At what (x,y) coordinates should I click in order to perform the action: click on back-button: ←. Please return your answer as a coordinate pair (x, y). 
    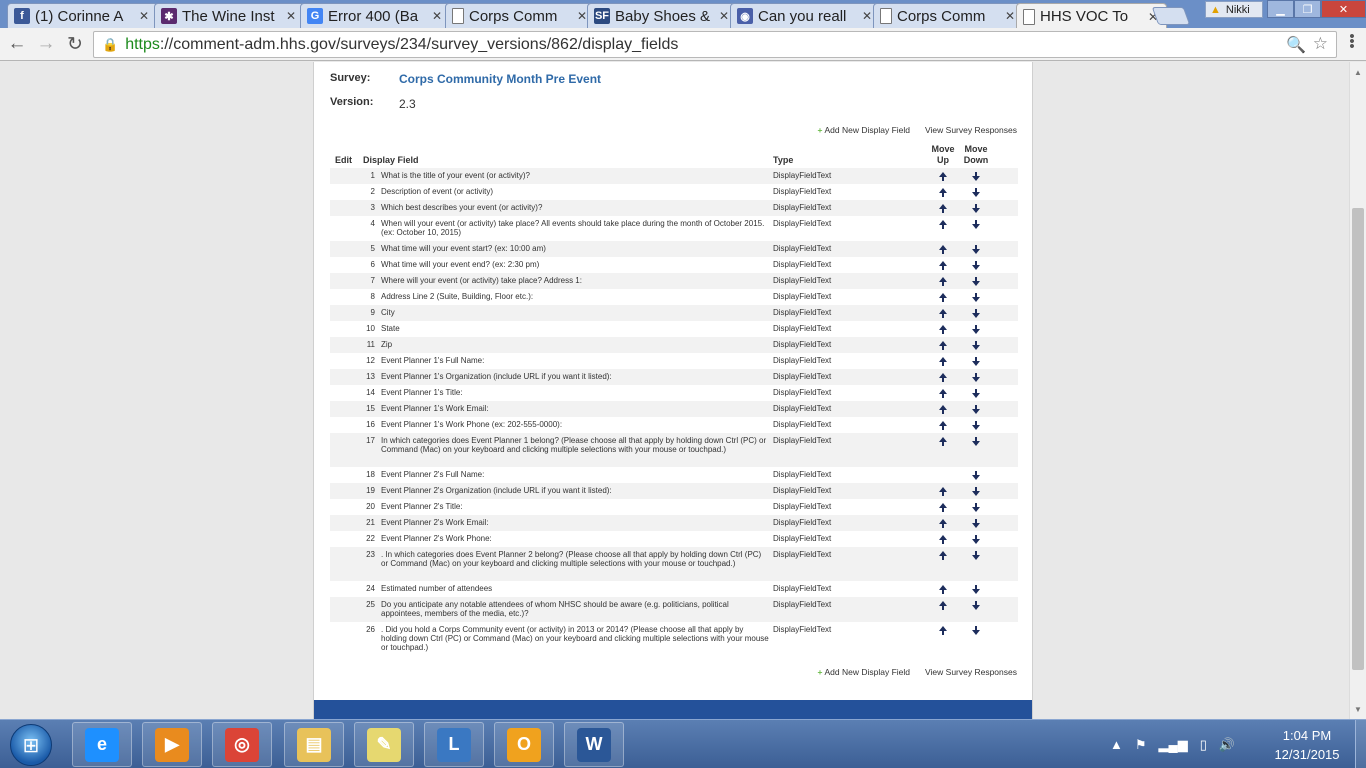
    Looking at the image, I should click on (17, 44).